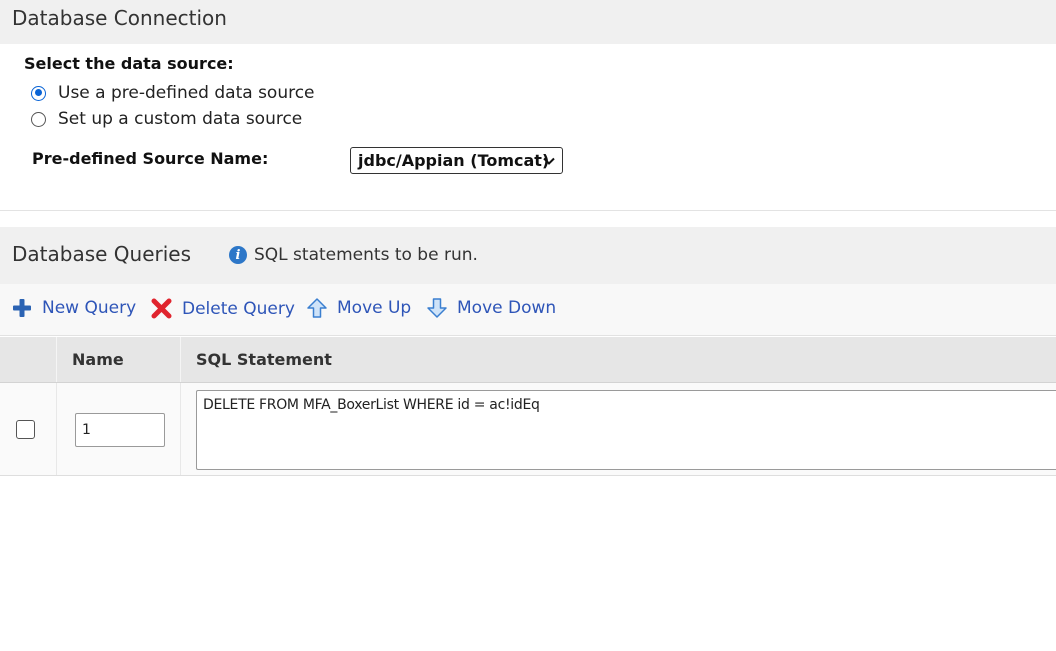  Describe the element at coordinates (507, 308) in the screenshot. I see `move-down-label: Move Down` at that location.